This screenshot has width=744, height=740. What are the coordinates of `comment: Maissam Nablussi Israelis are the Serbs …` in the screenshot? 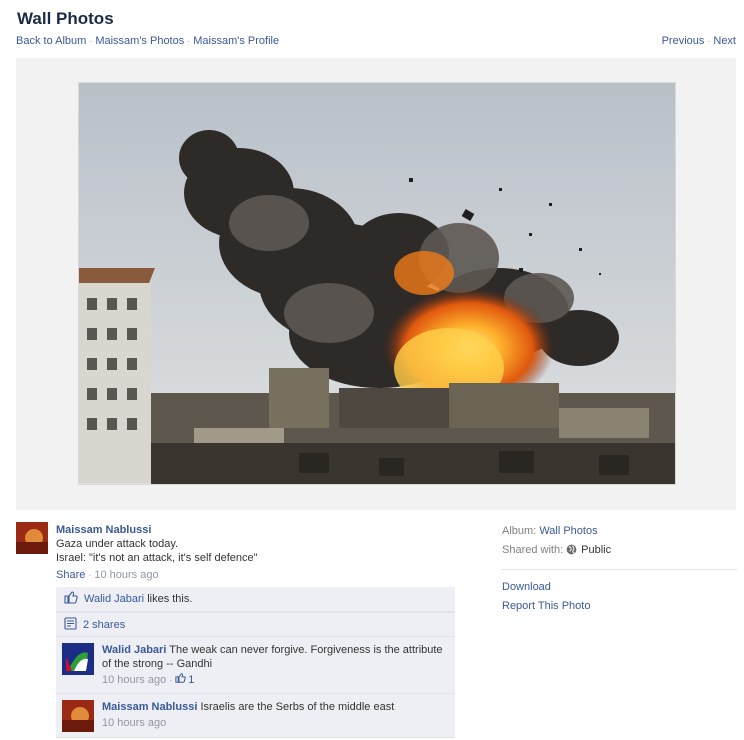 It's located at (255, 716).